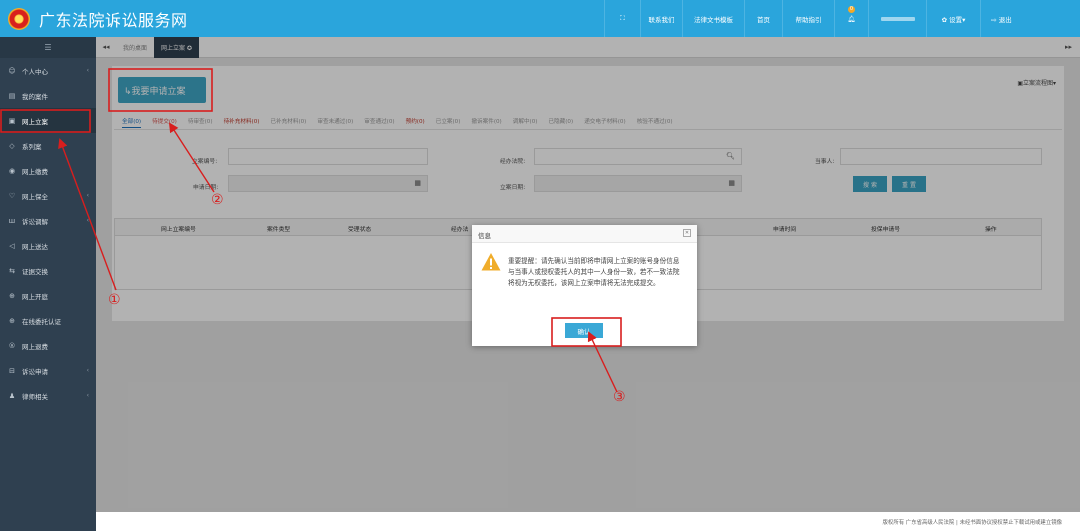  Describe the element at coordinates (48, 47) in the screenshot. I see `sidebar-toggle: ☰` at that location.